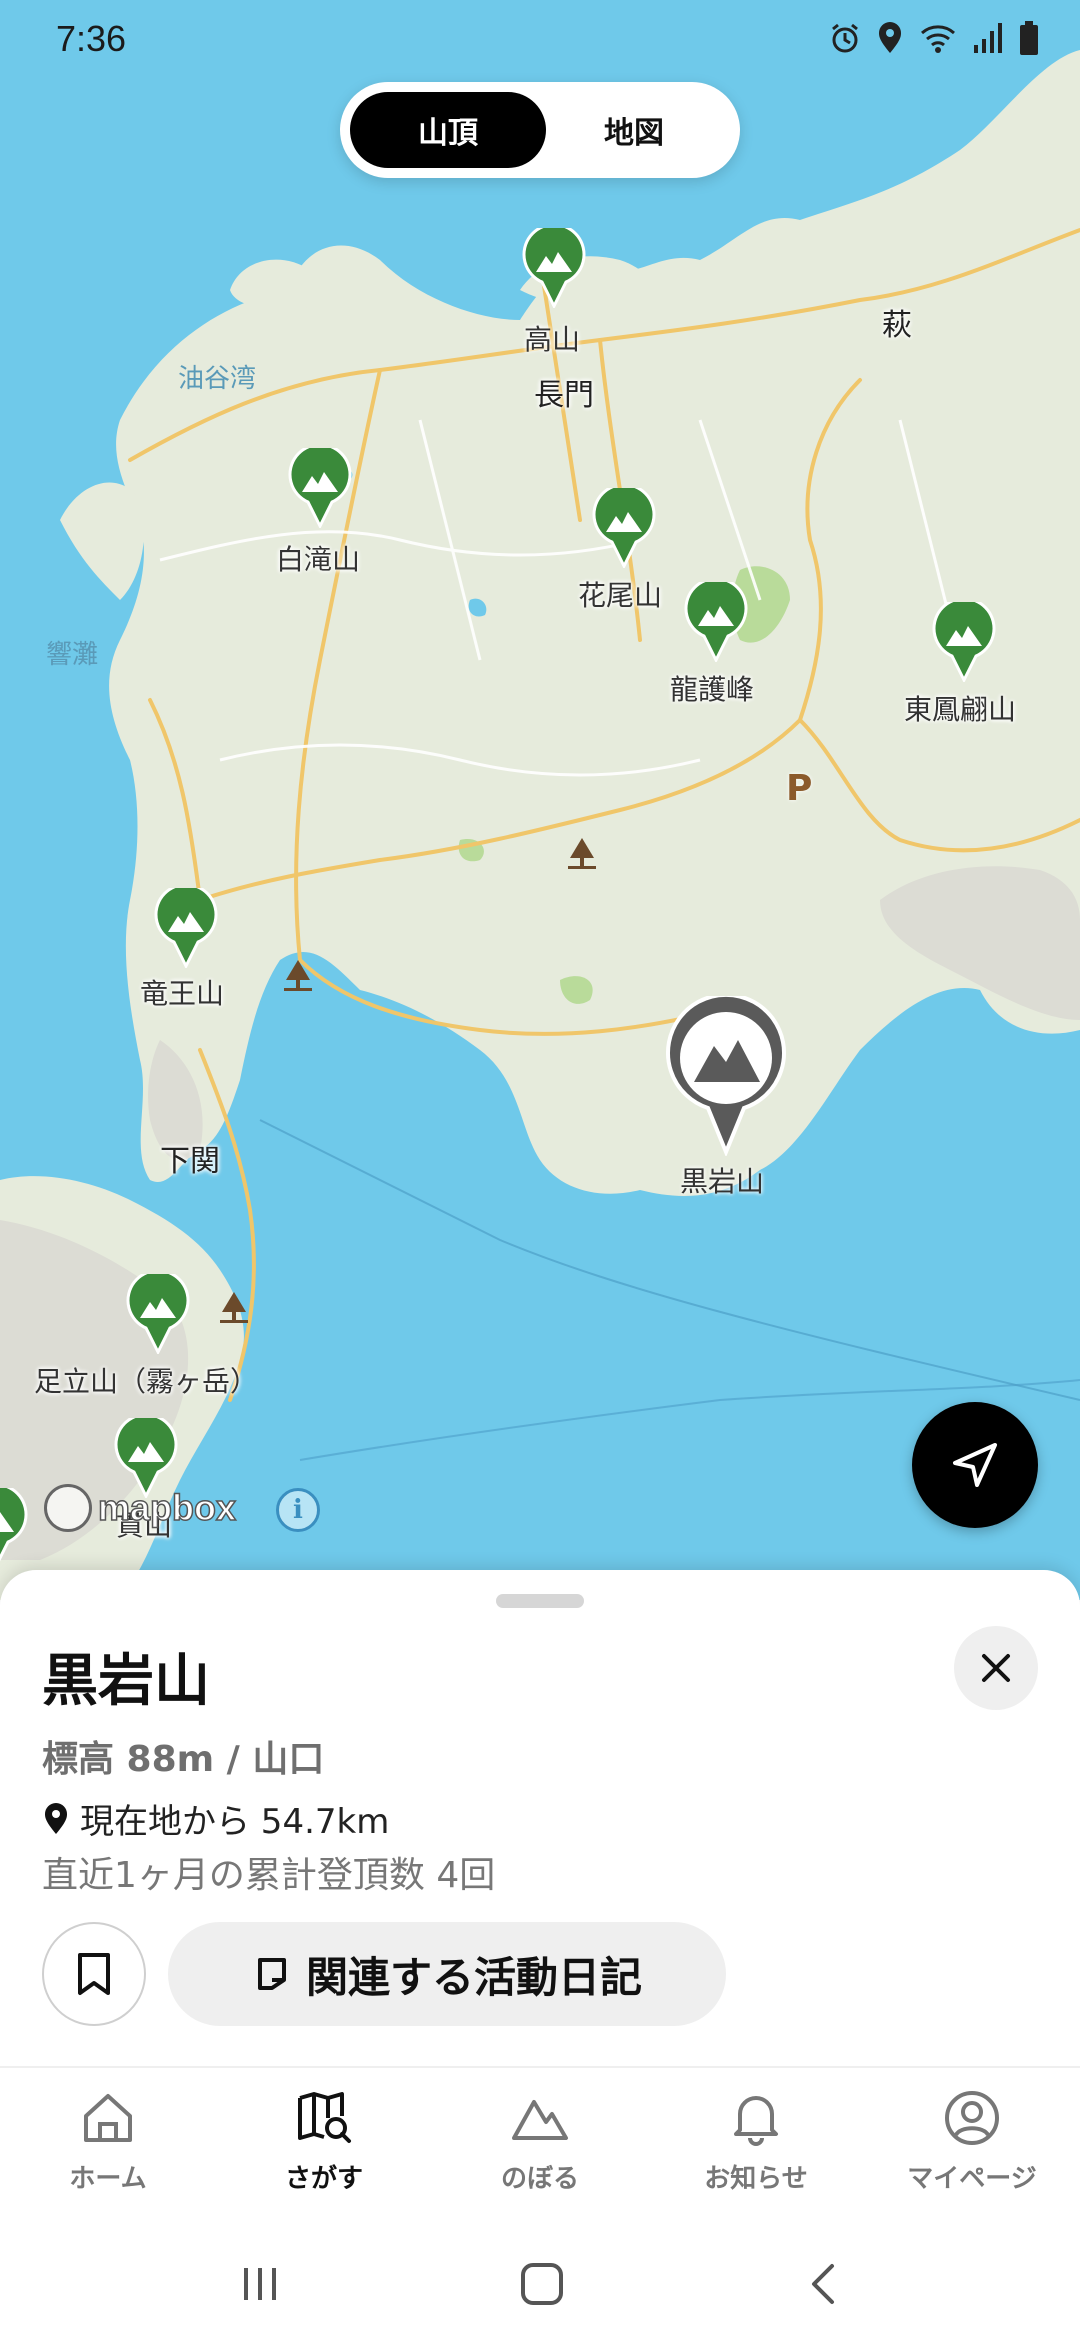 Image resolution: width=1080 pixels, height=2340 pixels. Describe the element at coordinates (72, 655) in the screenshot. I see `place-label-hibikinada: 響灘` at that location.